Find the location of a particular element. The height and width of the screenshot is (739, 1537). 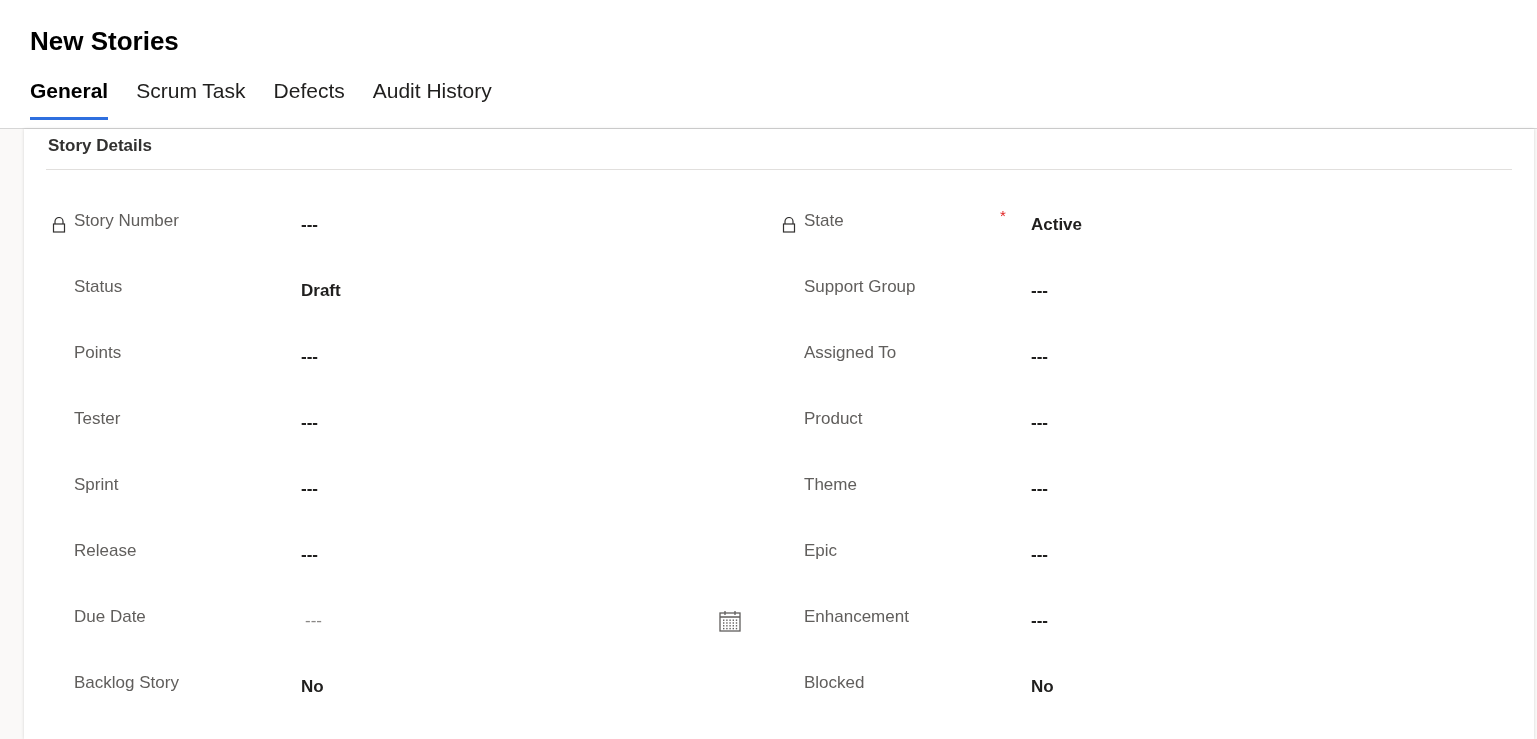

date-input: --- is located at coordinates (405, 620).